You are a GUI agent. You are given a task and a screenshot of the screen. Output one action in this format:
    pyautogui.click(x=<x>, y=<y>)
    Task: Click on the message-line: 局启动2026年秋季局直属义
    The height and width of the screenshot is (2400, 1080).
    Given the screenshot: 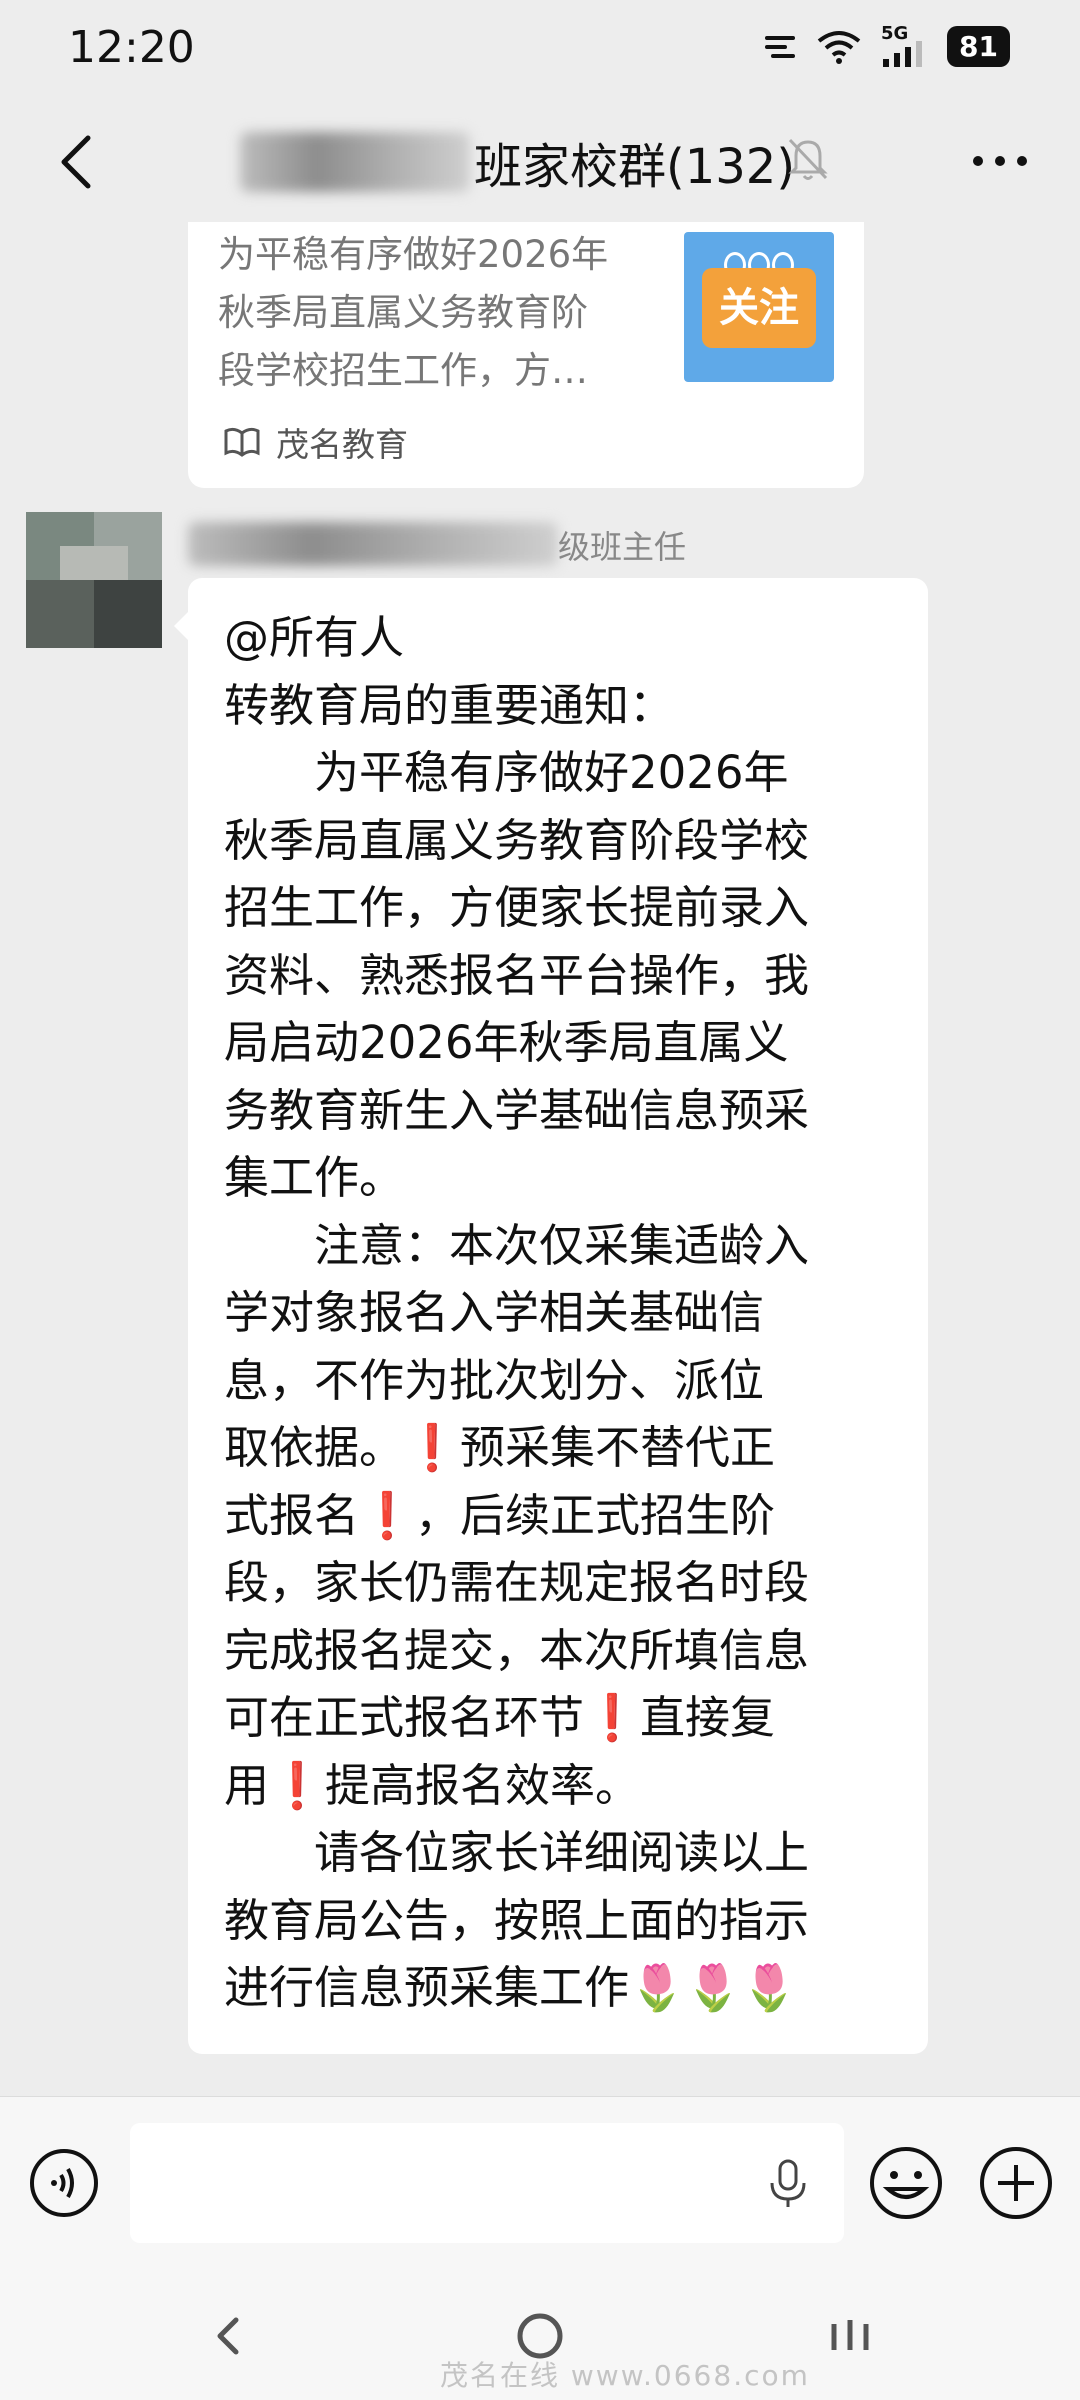 What is the action you would take?
    pyautogui.click(x=506, y=1042)
    